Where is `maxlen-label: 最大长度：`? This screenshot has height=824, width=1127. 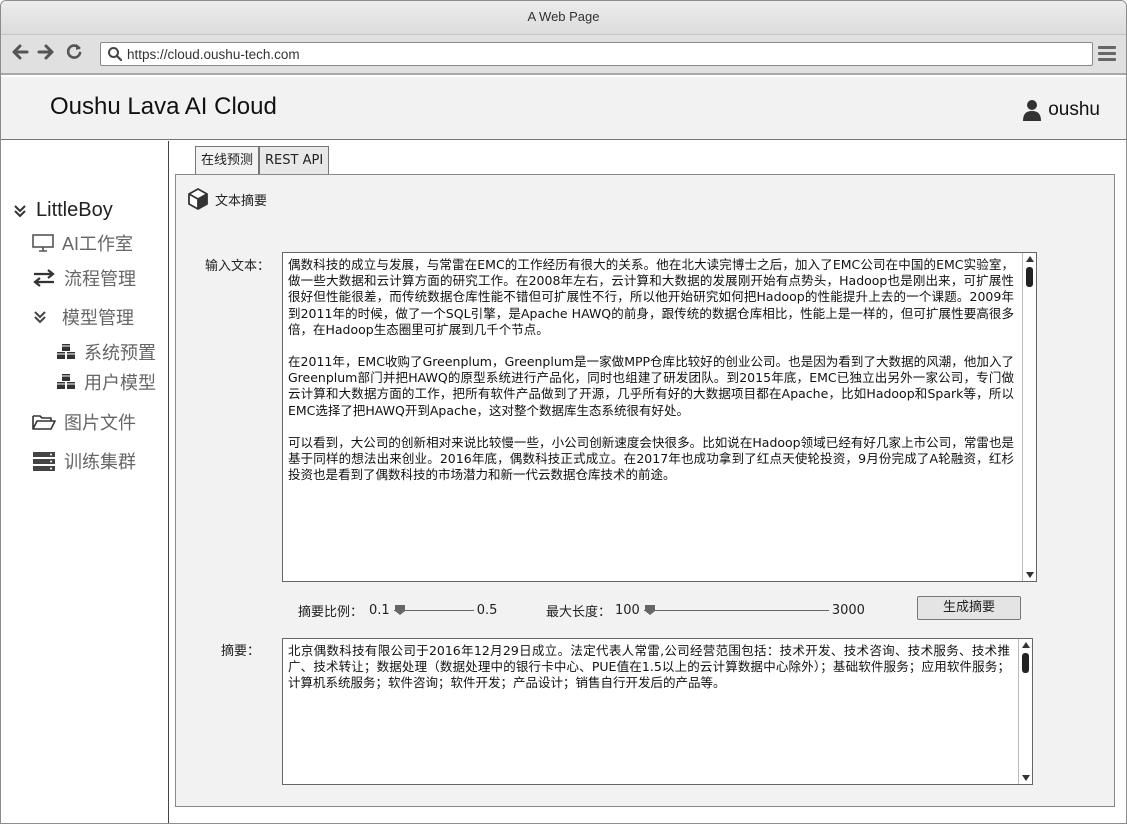 maxlen-label: 最大长度： is located at coordinates (579, 612).